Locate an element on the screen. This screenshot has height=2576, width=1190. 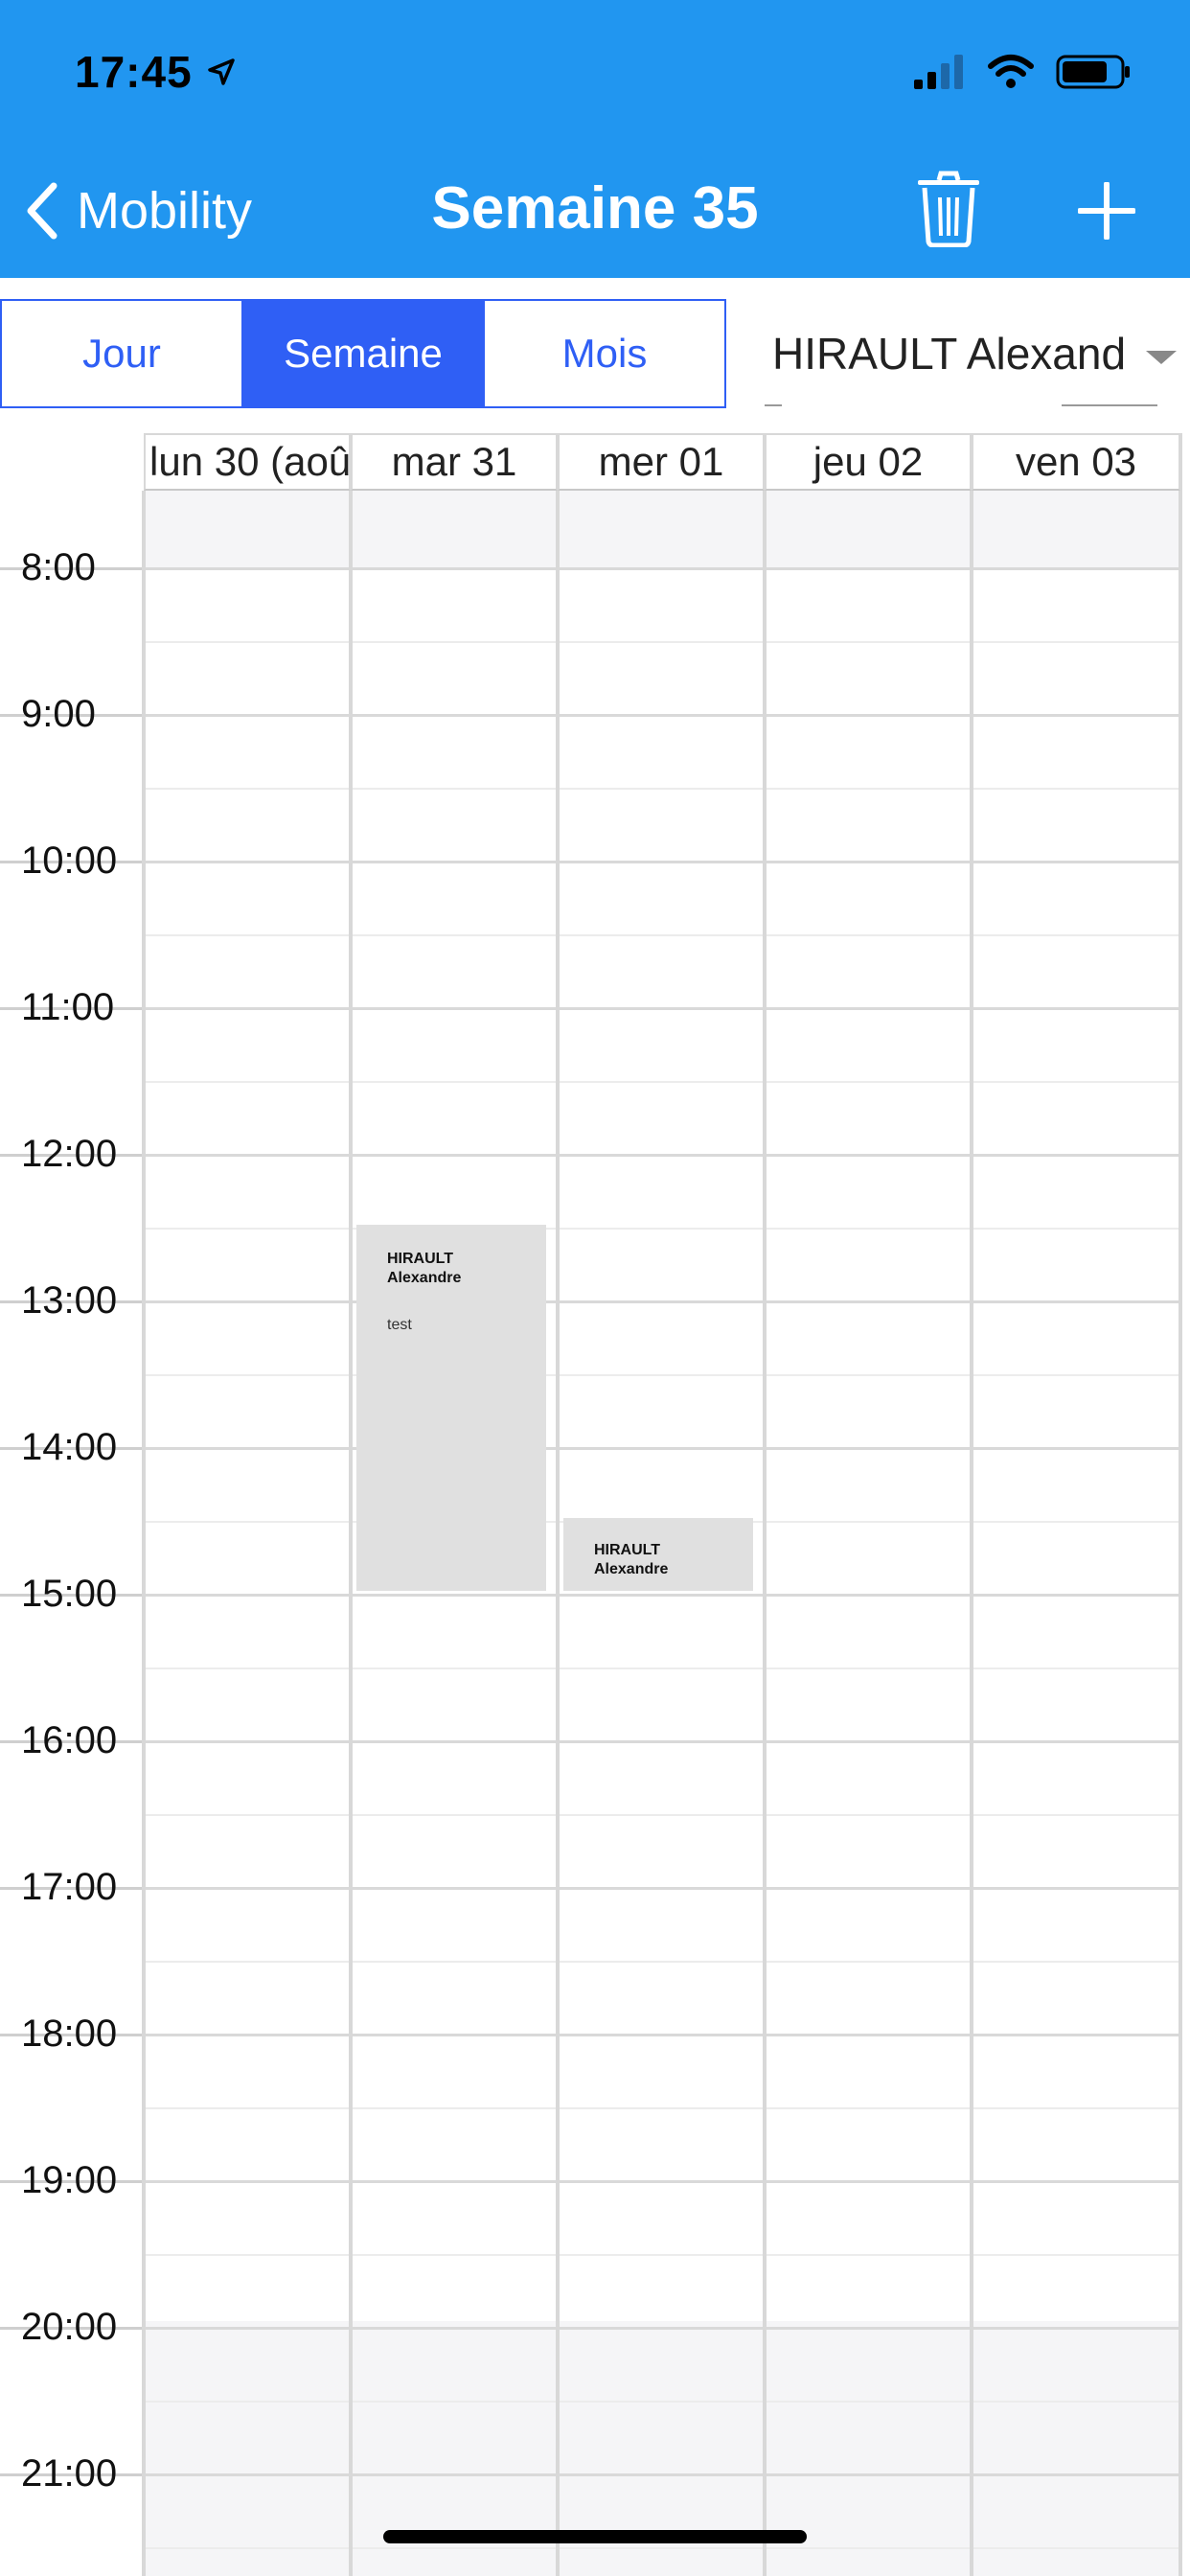
hour-label: 13:00 is located at coordinates (70, 1300).